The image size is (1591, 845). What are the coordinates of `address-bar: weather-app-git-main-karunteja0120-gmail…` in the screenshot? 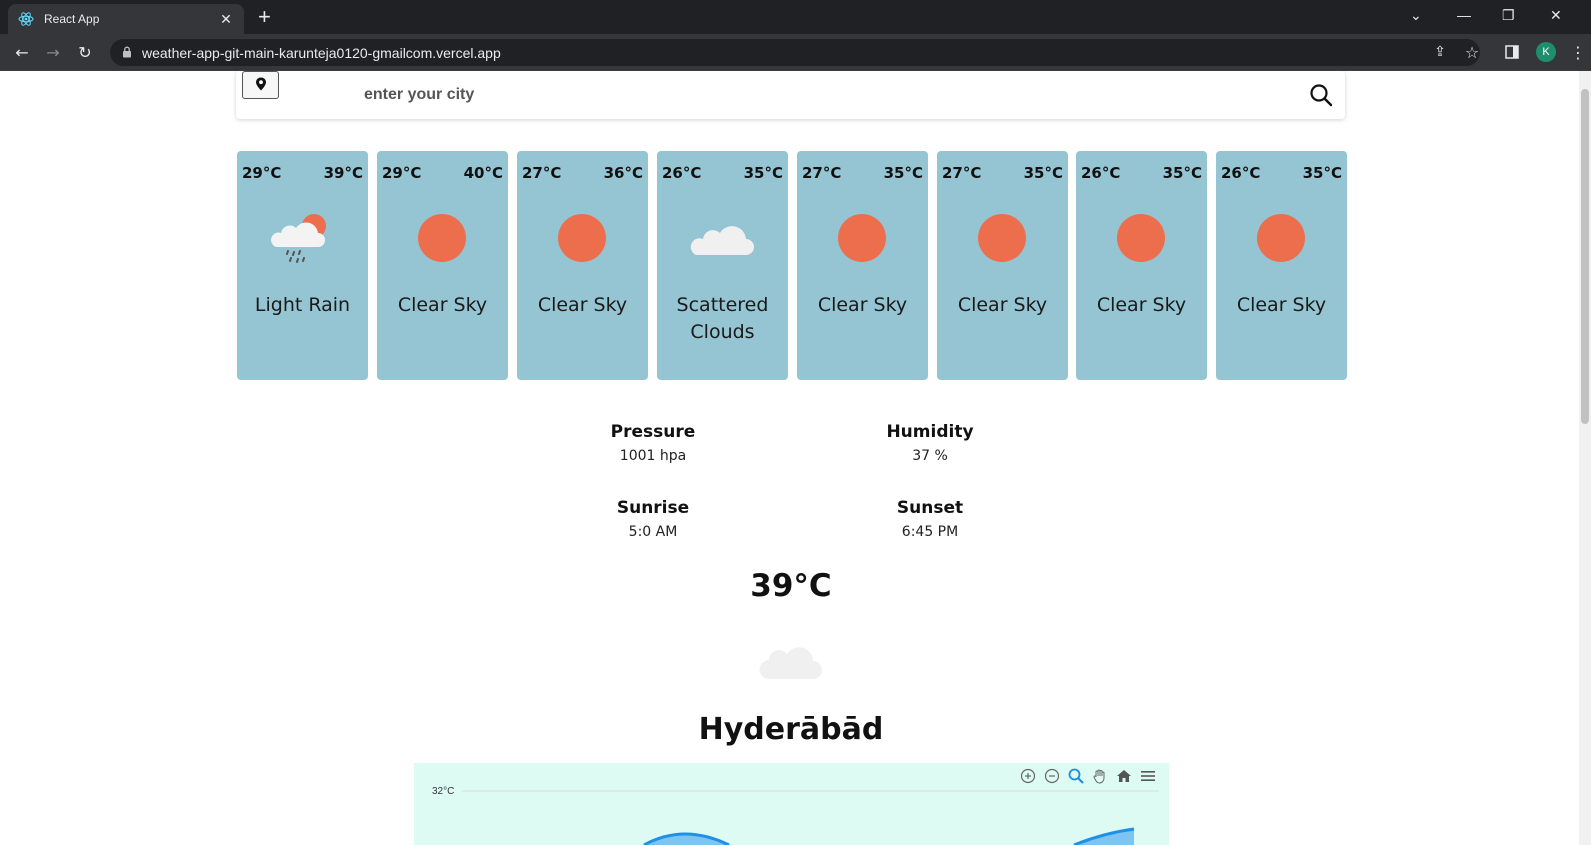 It's located at (795, 52).